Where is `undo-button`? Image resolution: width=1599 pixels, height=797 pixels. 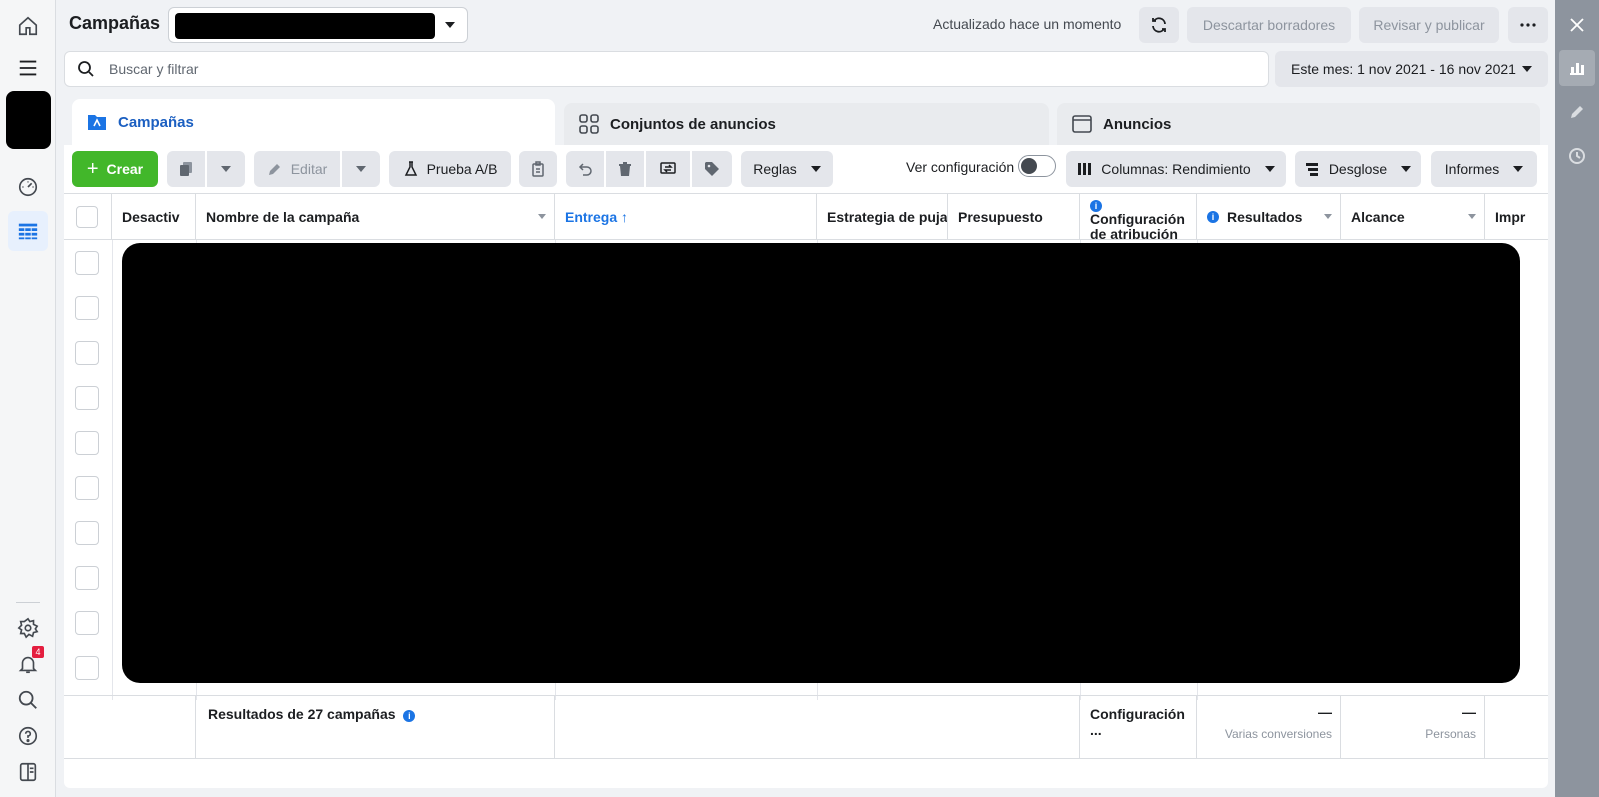 undo-button is located at coordinates (585, 169).